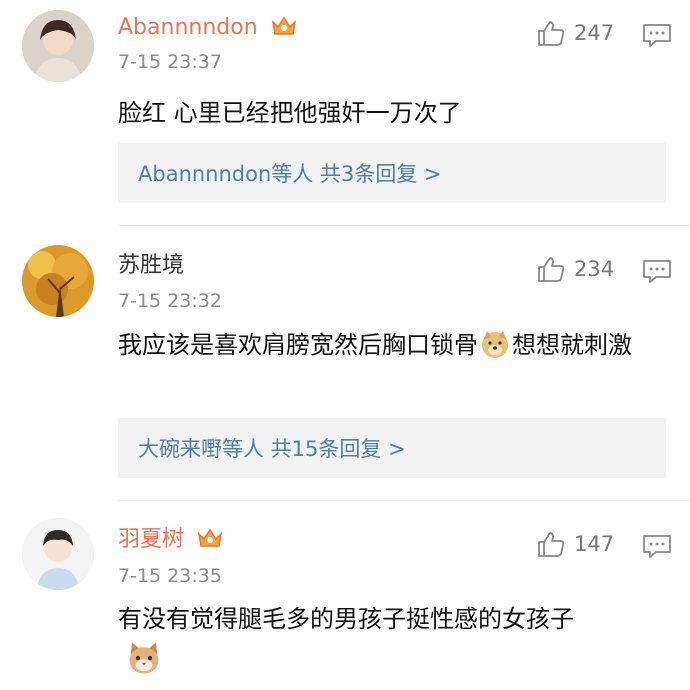 The image size is (690, 690). Describe the element at coordinates (594, 269) in the screenshot. I see `like-count: 234` at that location.